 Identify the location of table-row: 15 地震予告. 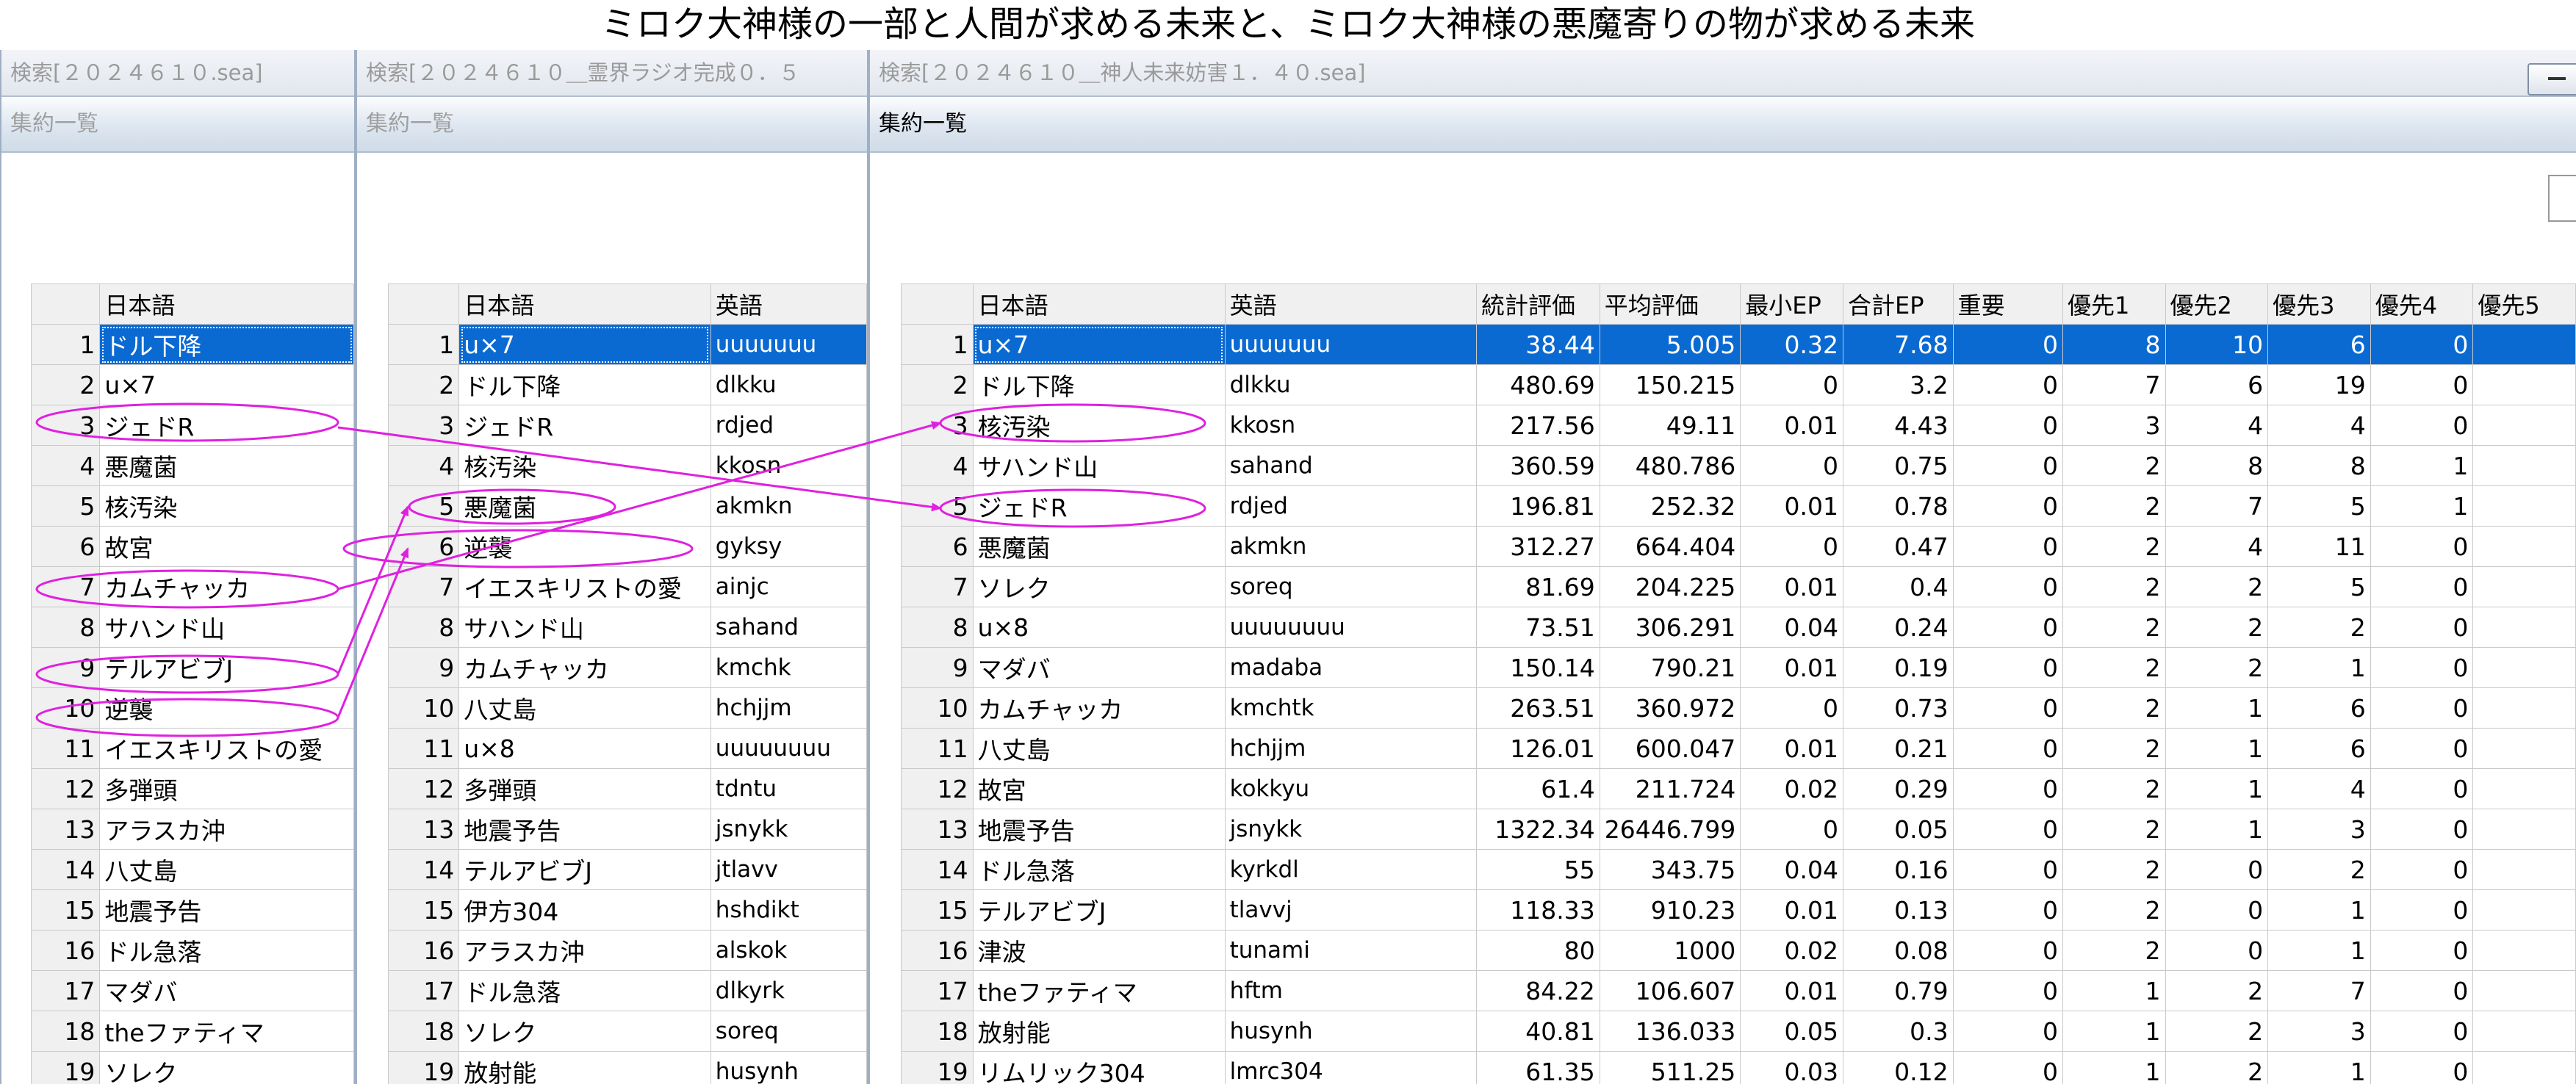
(192, 910).